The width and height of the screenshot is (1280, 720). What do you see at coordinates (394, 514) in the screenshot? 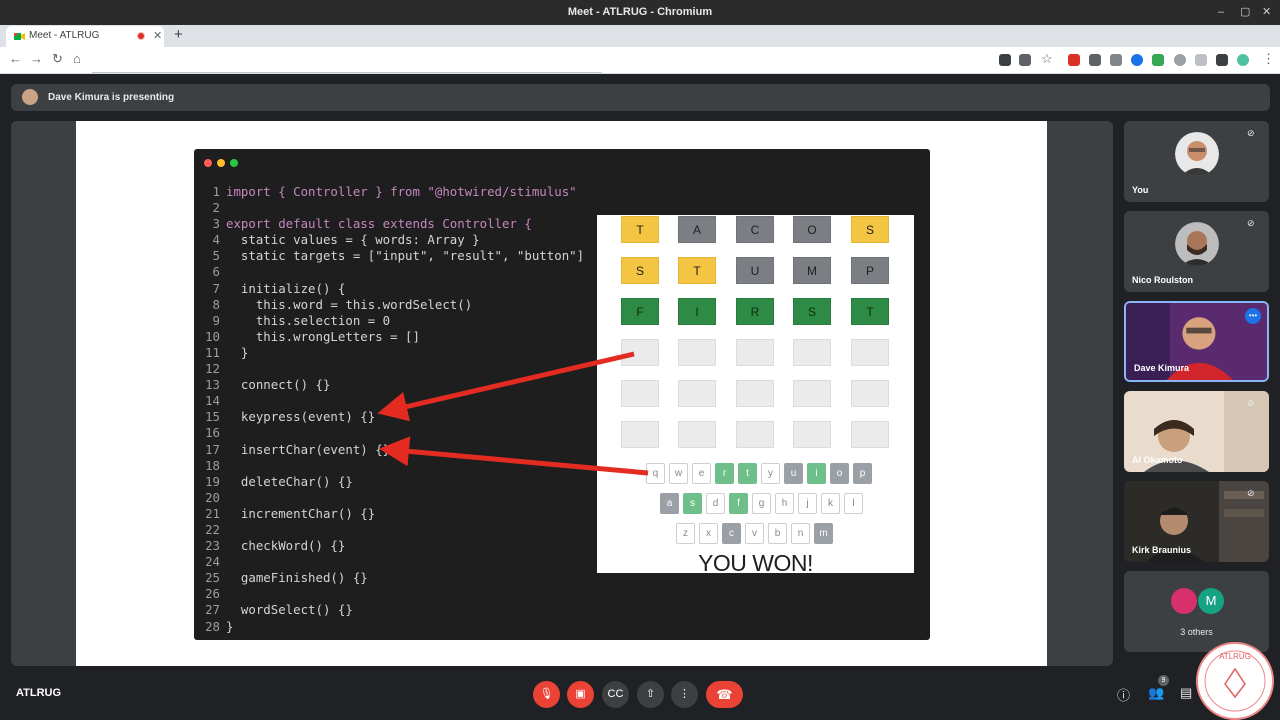
I see `code-line: 21 incrementChar() {}` at bounding box center [394, 514].